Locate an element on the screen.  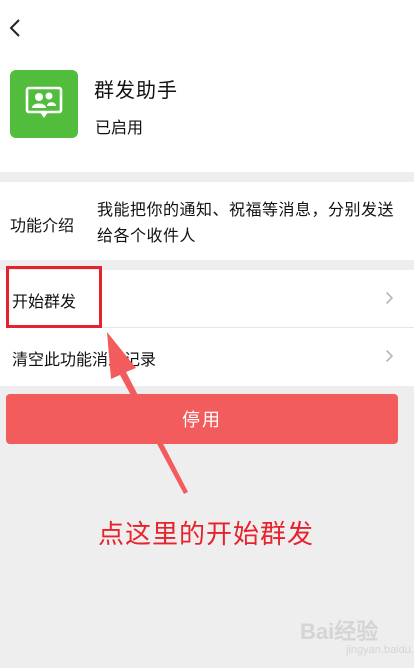
intro-label: 功能介绍 is located at coordinates (42, 225).